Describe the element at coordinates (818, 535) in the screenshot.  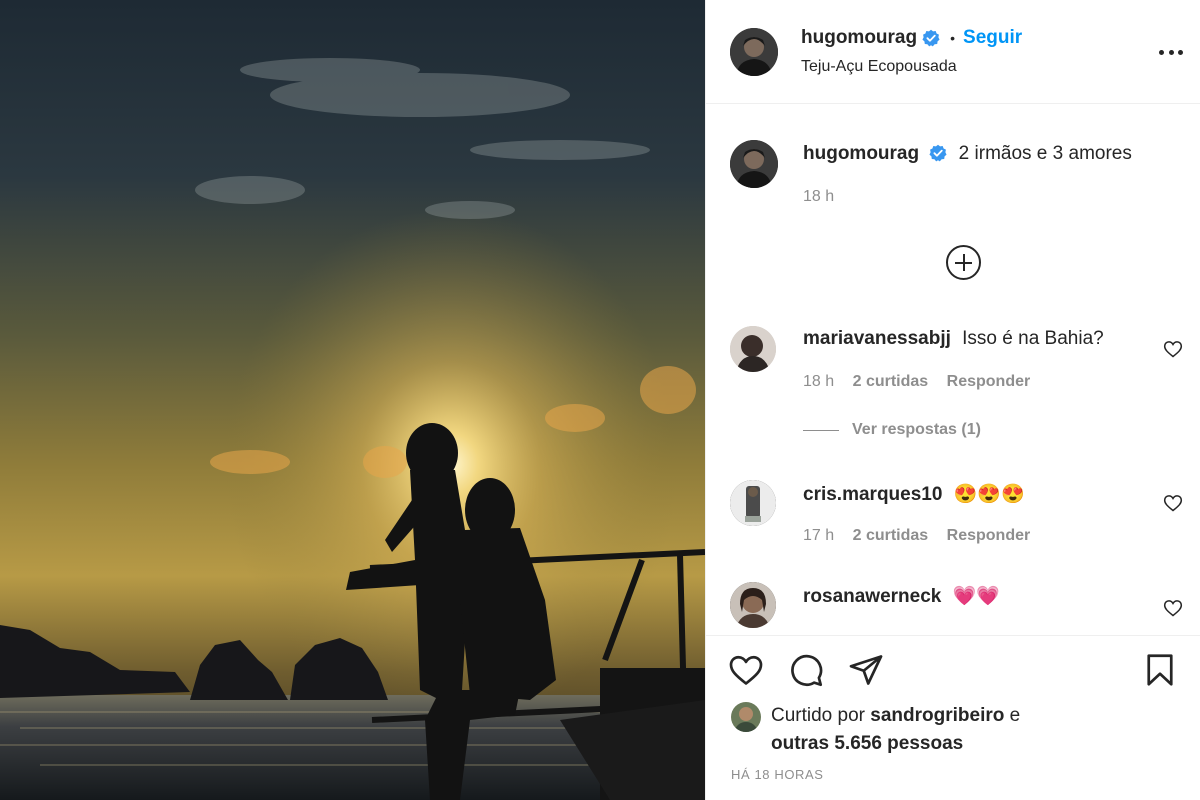
I see `comment-time: 17 h` at that location.